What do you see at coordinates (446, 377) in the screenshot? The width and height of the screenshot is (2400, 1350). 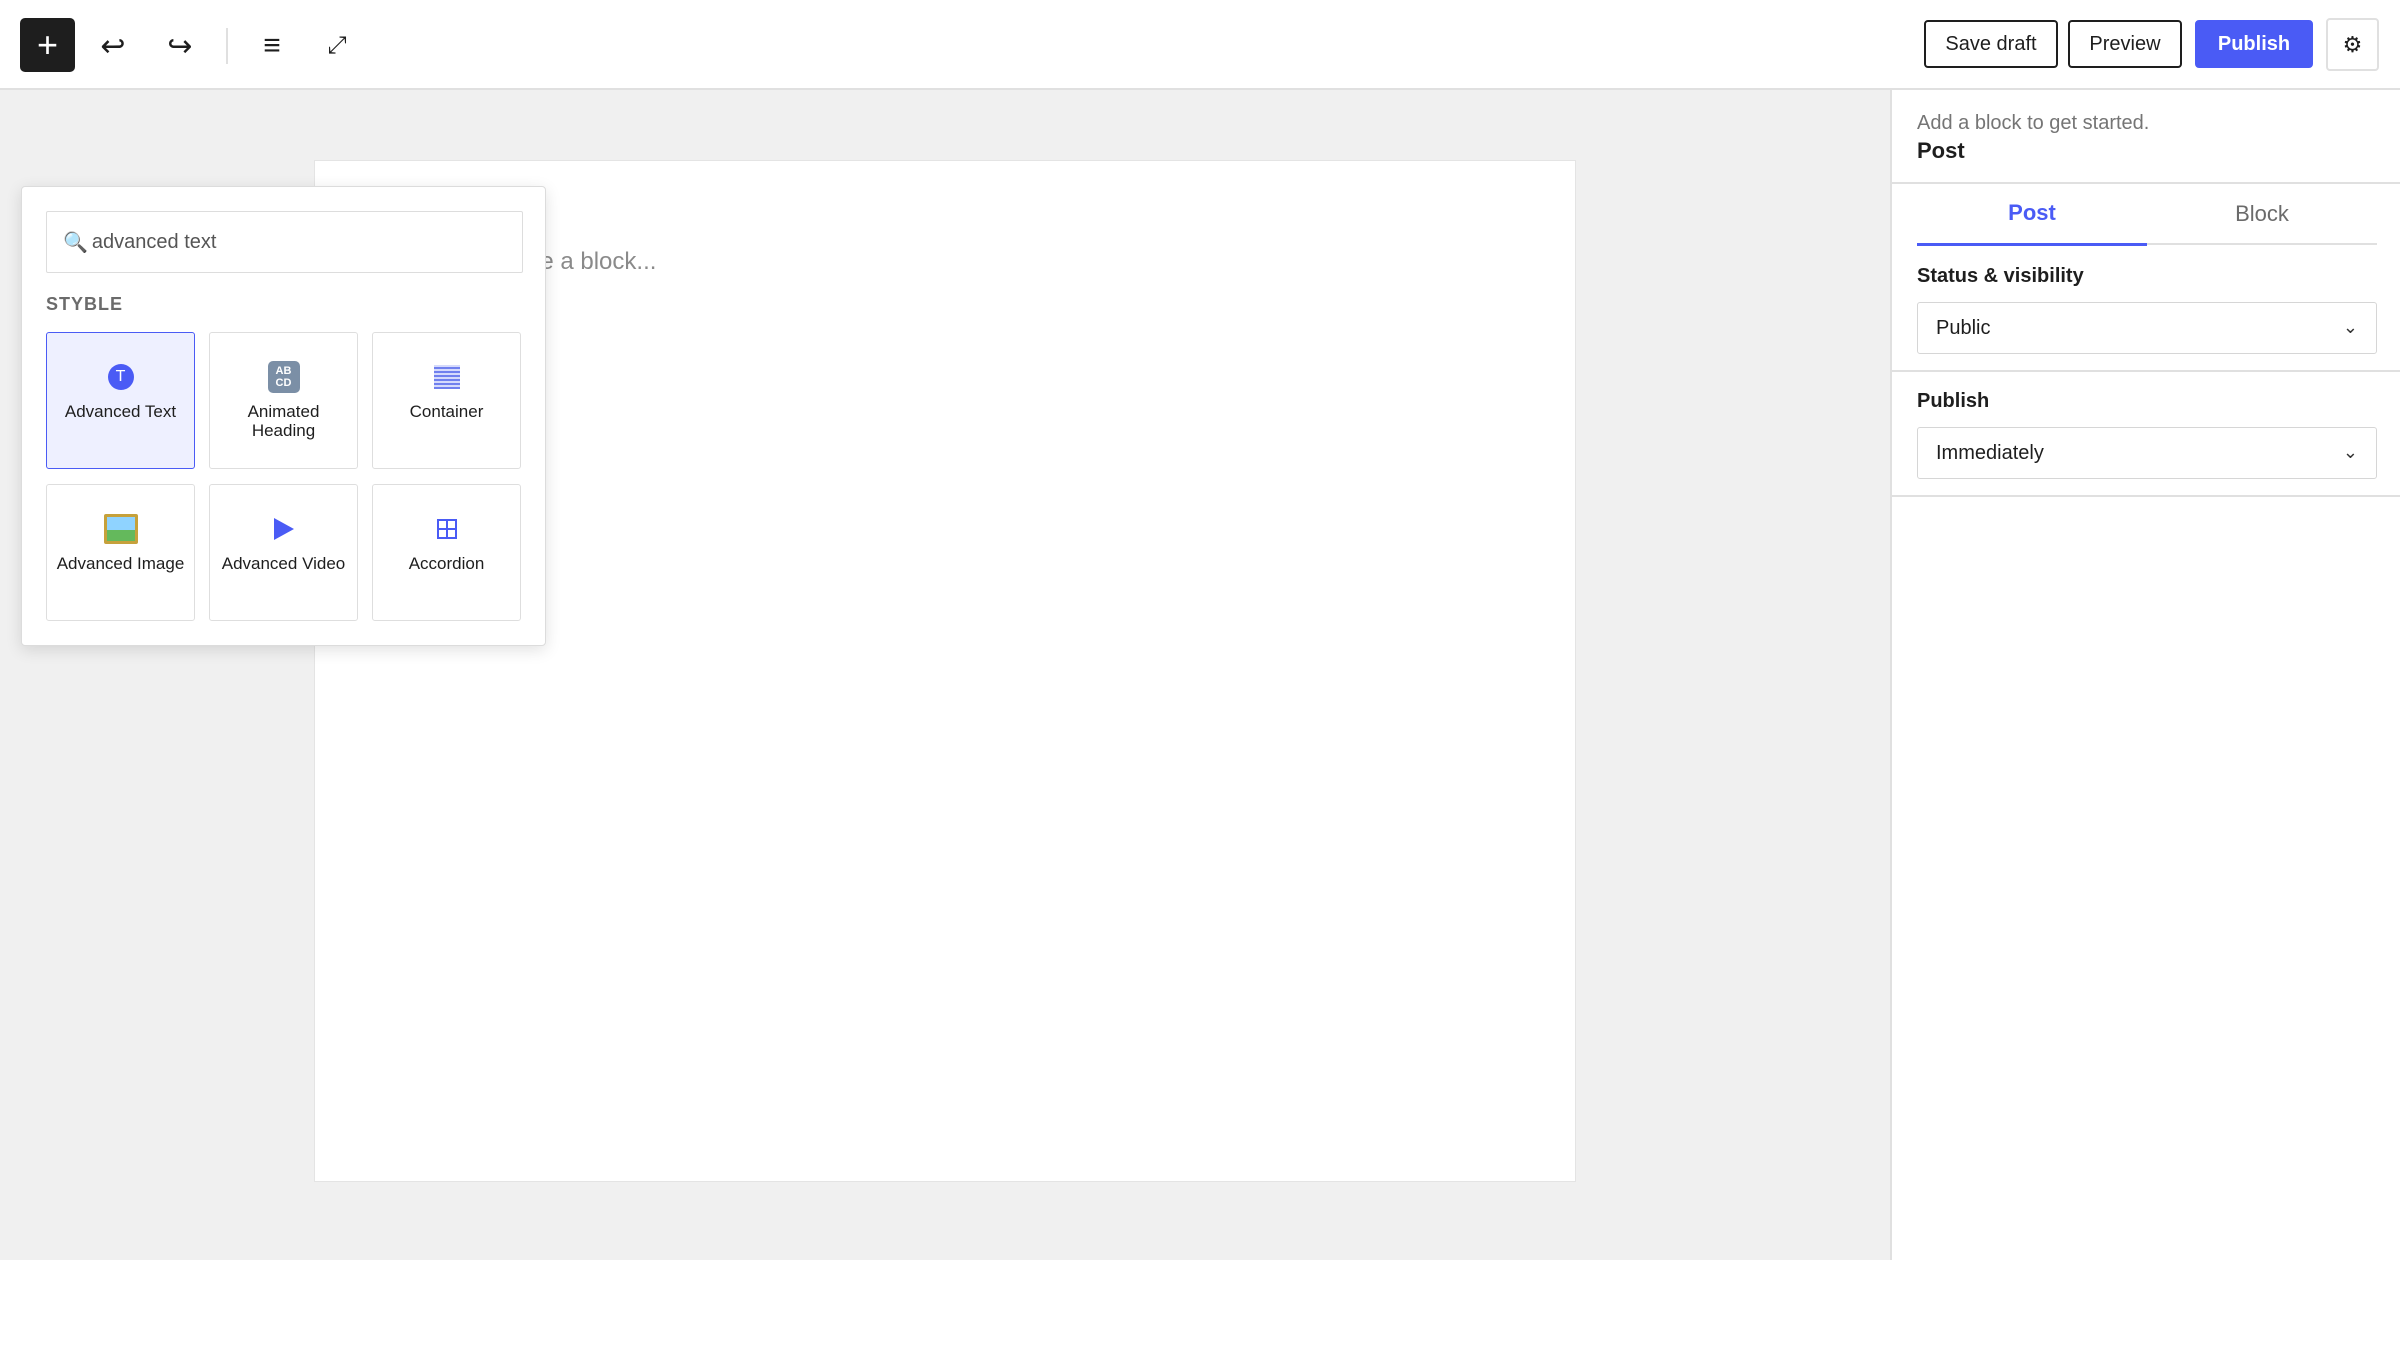 I see `container-icon` at bounding box center [446, 377].